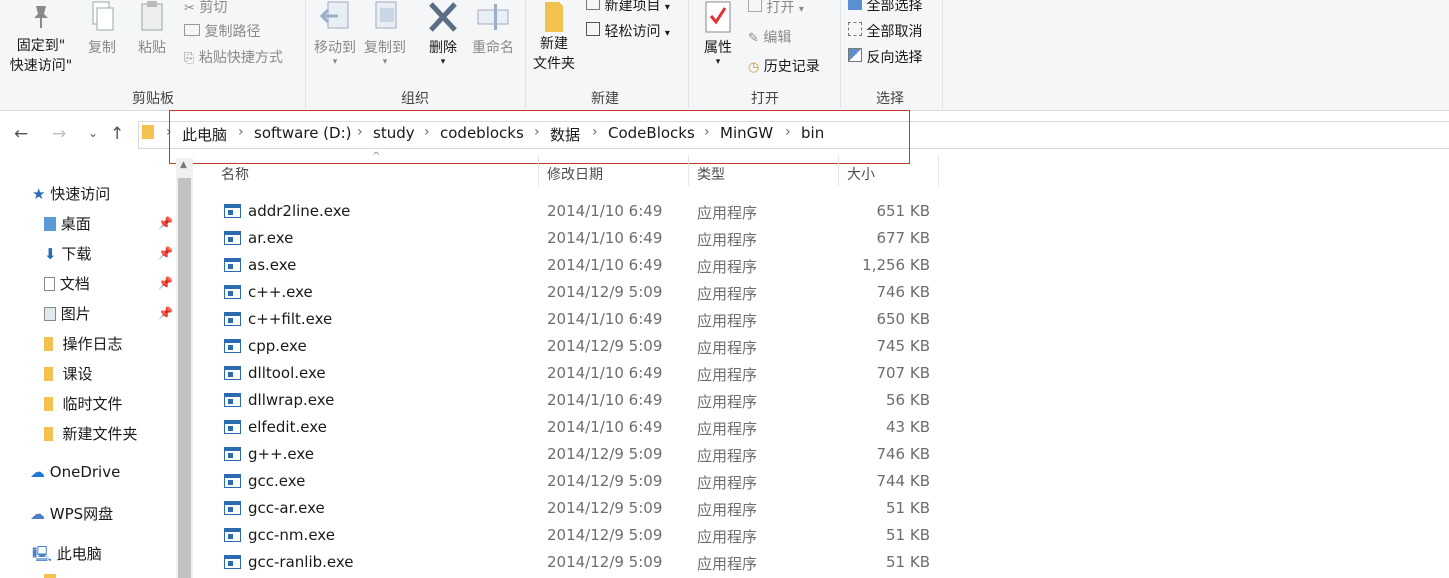 The width and height of the screenshot is (1449, 578). What do you see at coordinates (903, 238) in the screenshot?
I see `file-size: 677 KB` at bounding box center [903, 238].